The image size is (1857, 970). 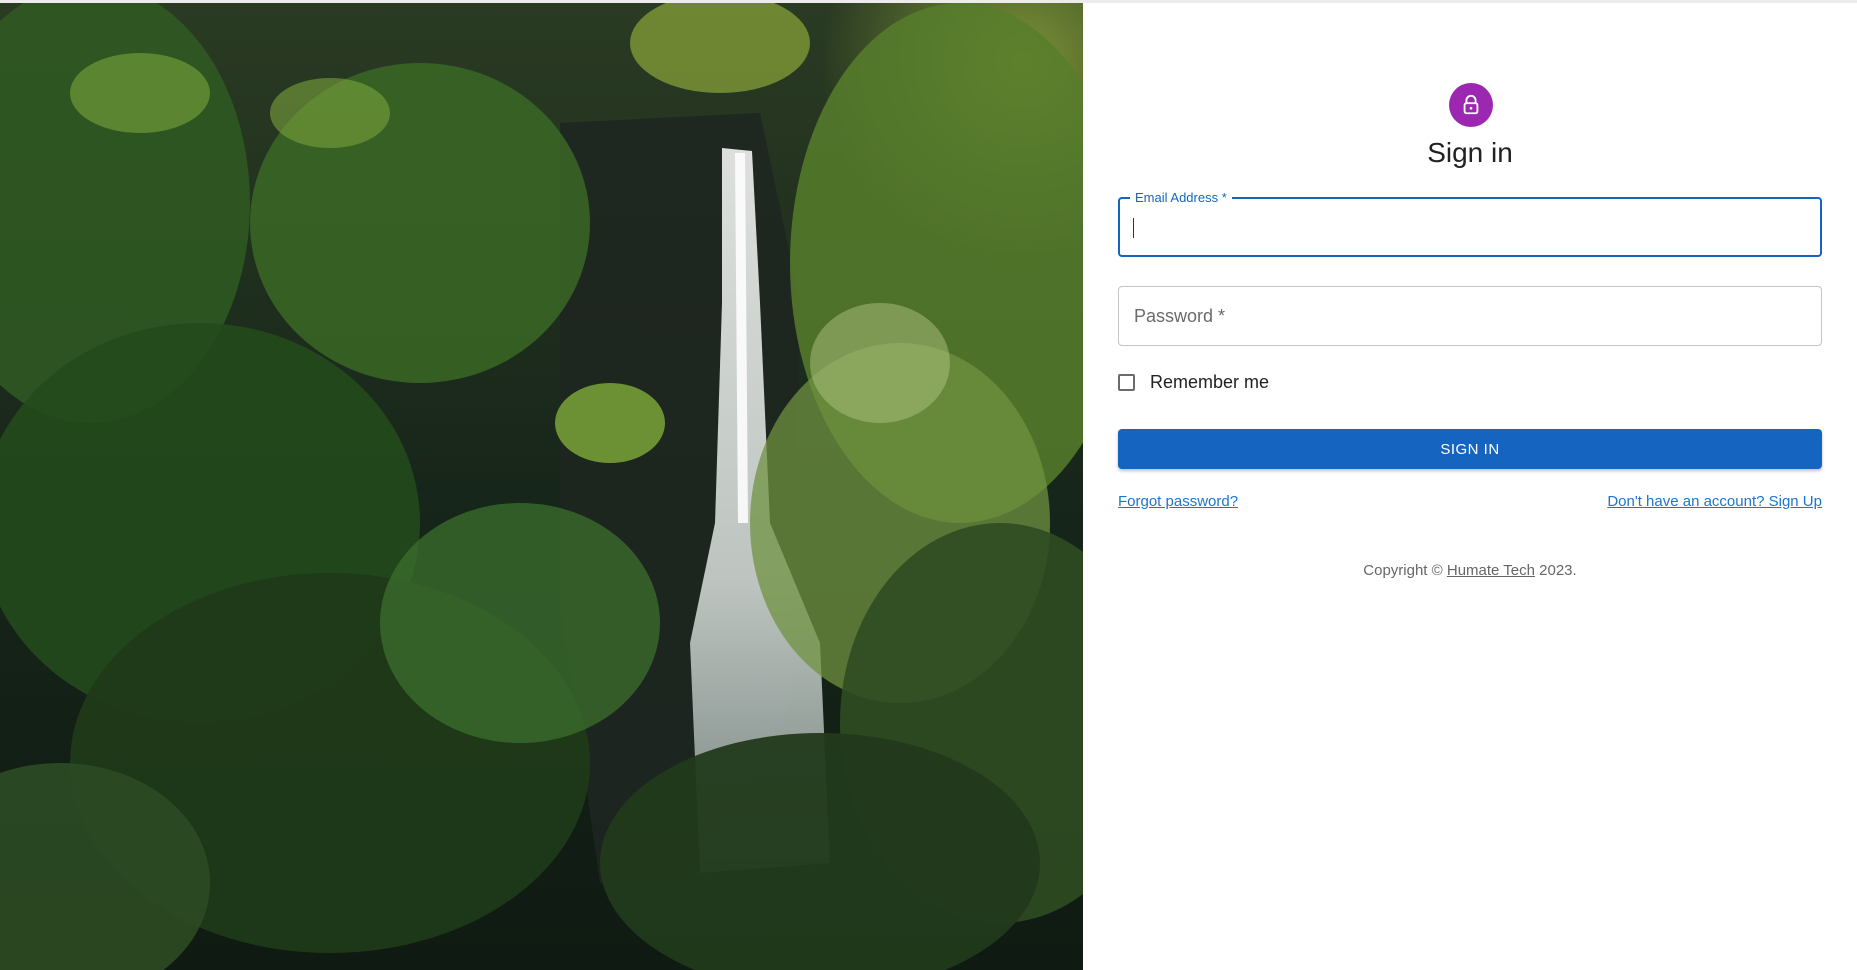 I want to click on lock-avatar, so click(x=1471, y=105).